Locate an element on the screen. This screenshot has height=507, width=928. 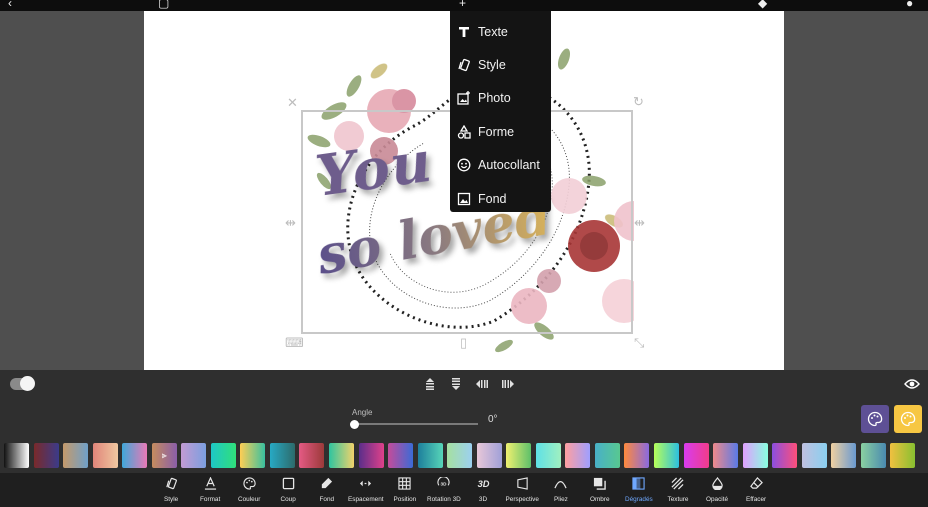
preset-palette-button is located at coordinates (908, 419).